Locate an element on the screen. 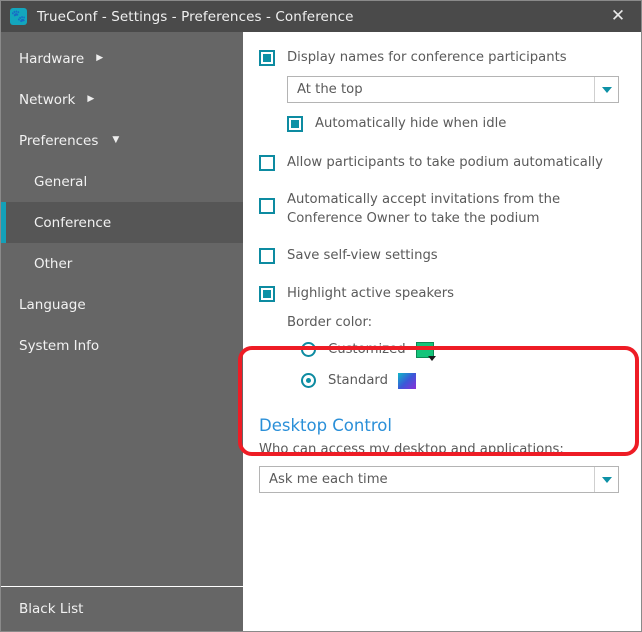  allow-podium-checkbox is located at coordinates (267, 163).